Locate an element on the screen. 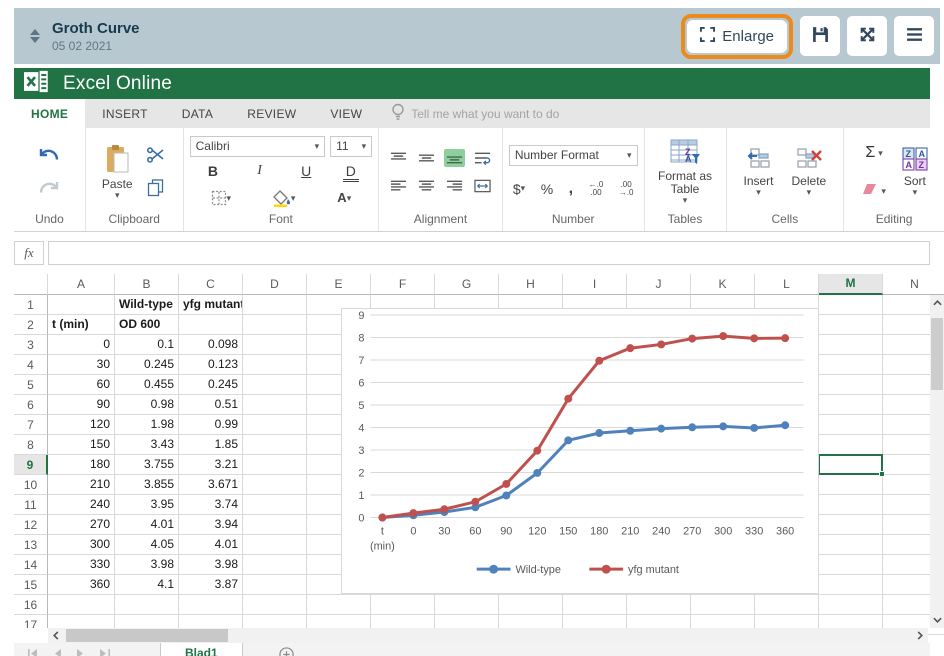 This screenshot has height=656, width=944. cell-D10 is located at coordinates (275, 485).